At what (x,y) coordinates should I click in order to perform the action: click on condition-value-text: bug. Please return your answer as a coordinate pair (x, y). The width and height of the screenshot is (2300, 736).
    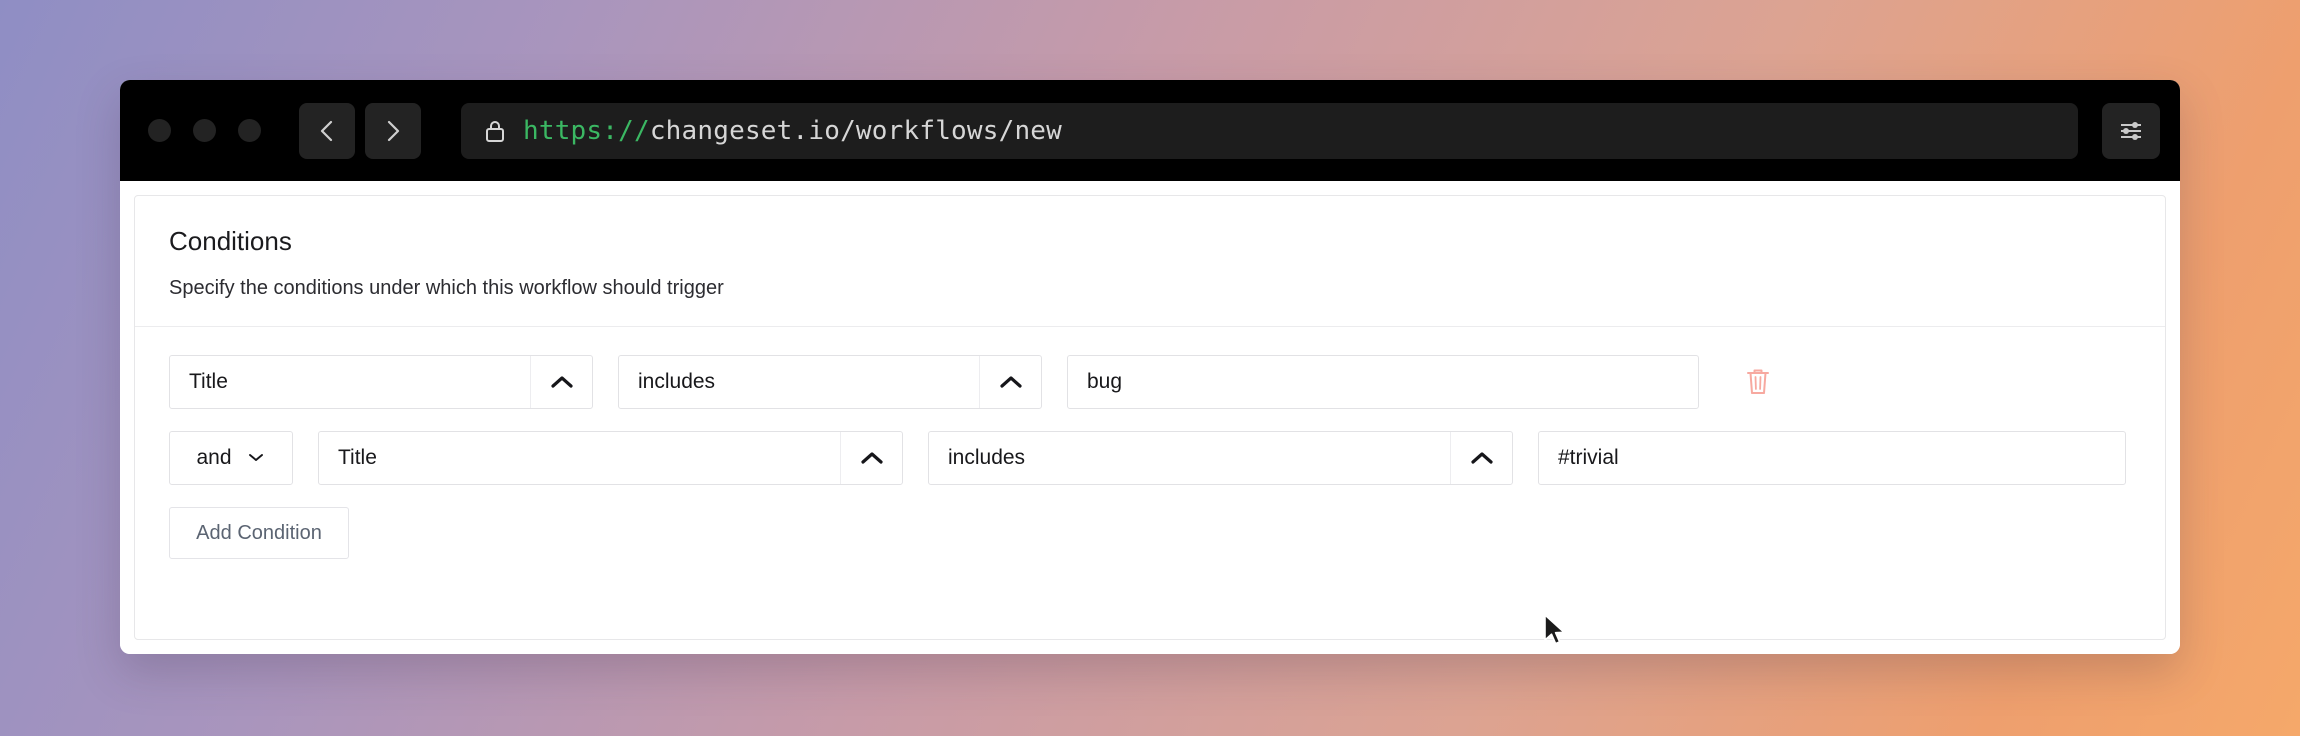
    Looking at the image, I should click on (1105, 381).